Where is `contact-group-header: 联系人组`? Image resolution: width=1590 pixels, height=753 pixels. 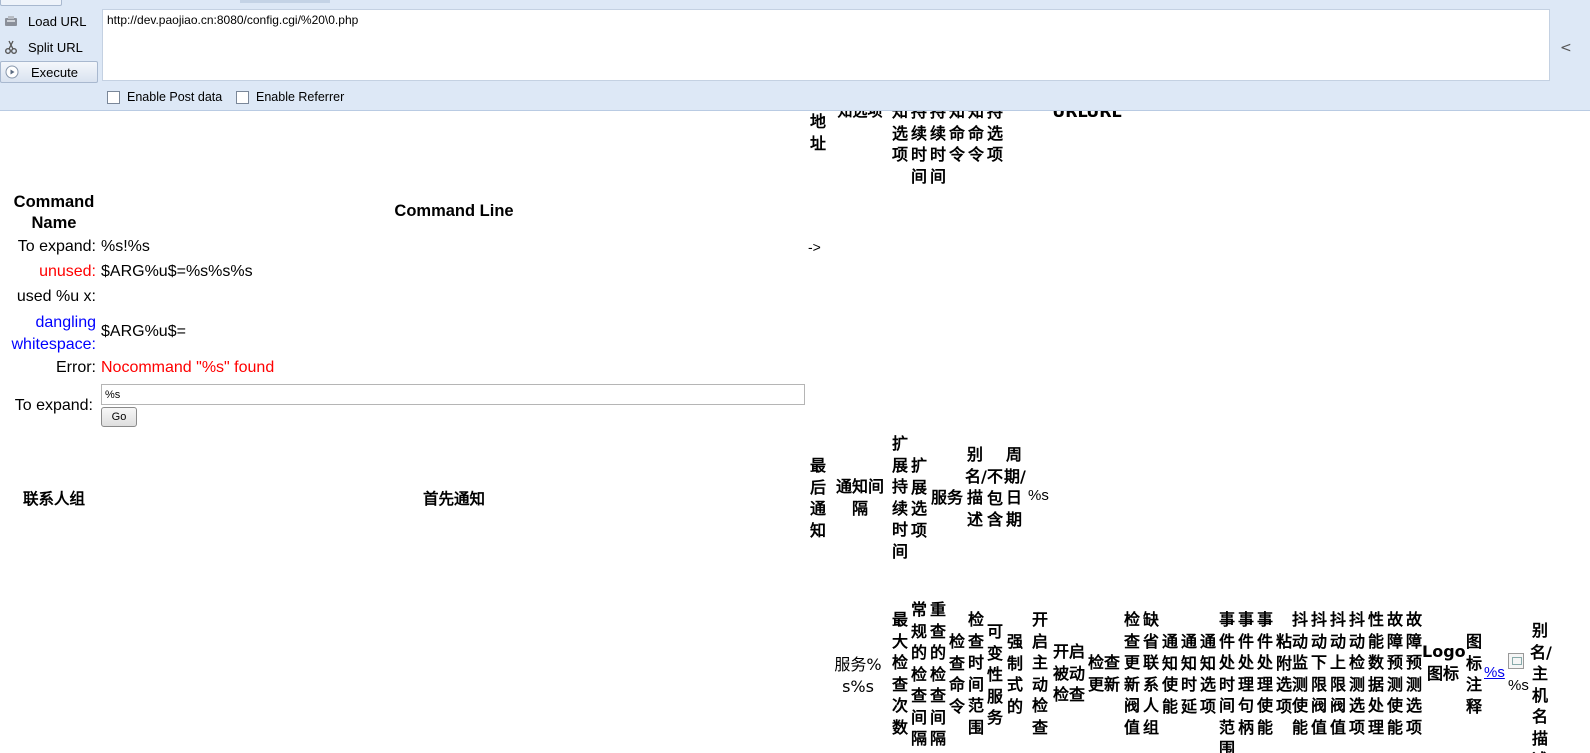
contact-group-header: 联系人组 is located at coordinates (53, 499).